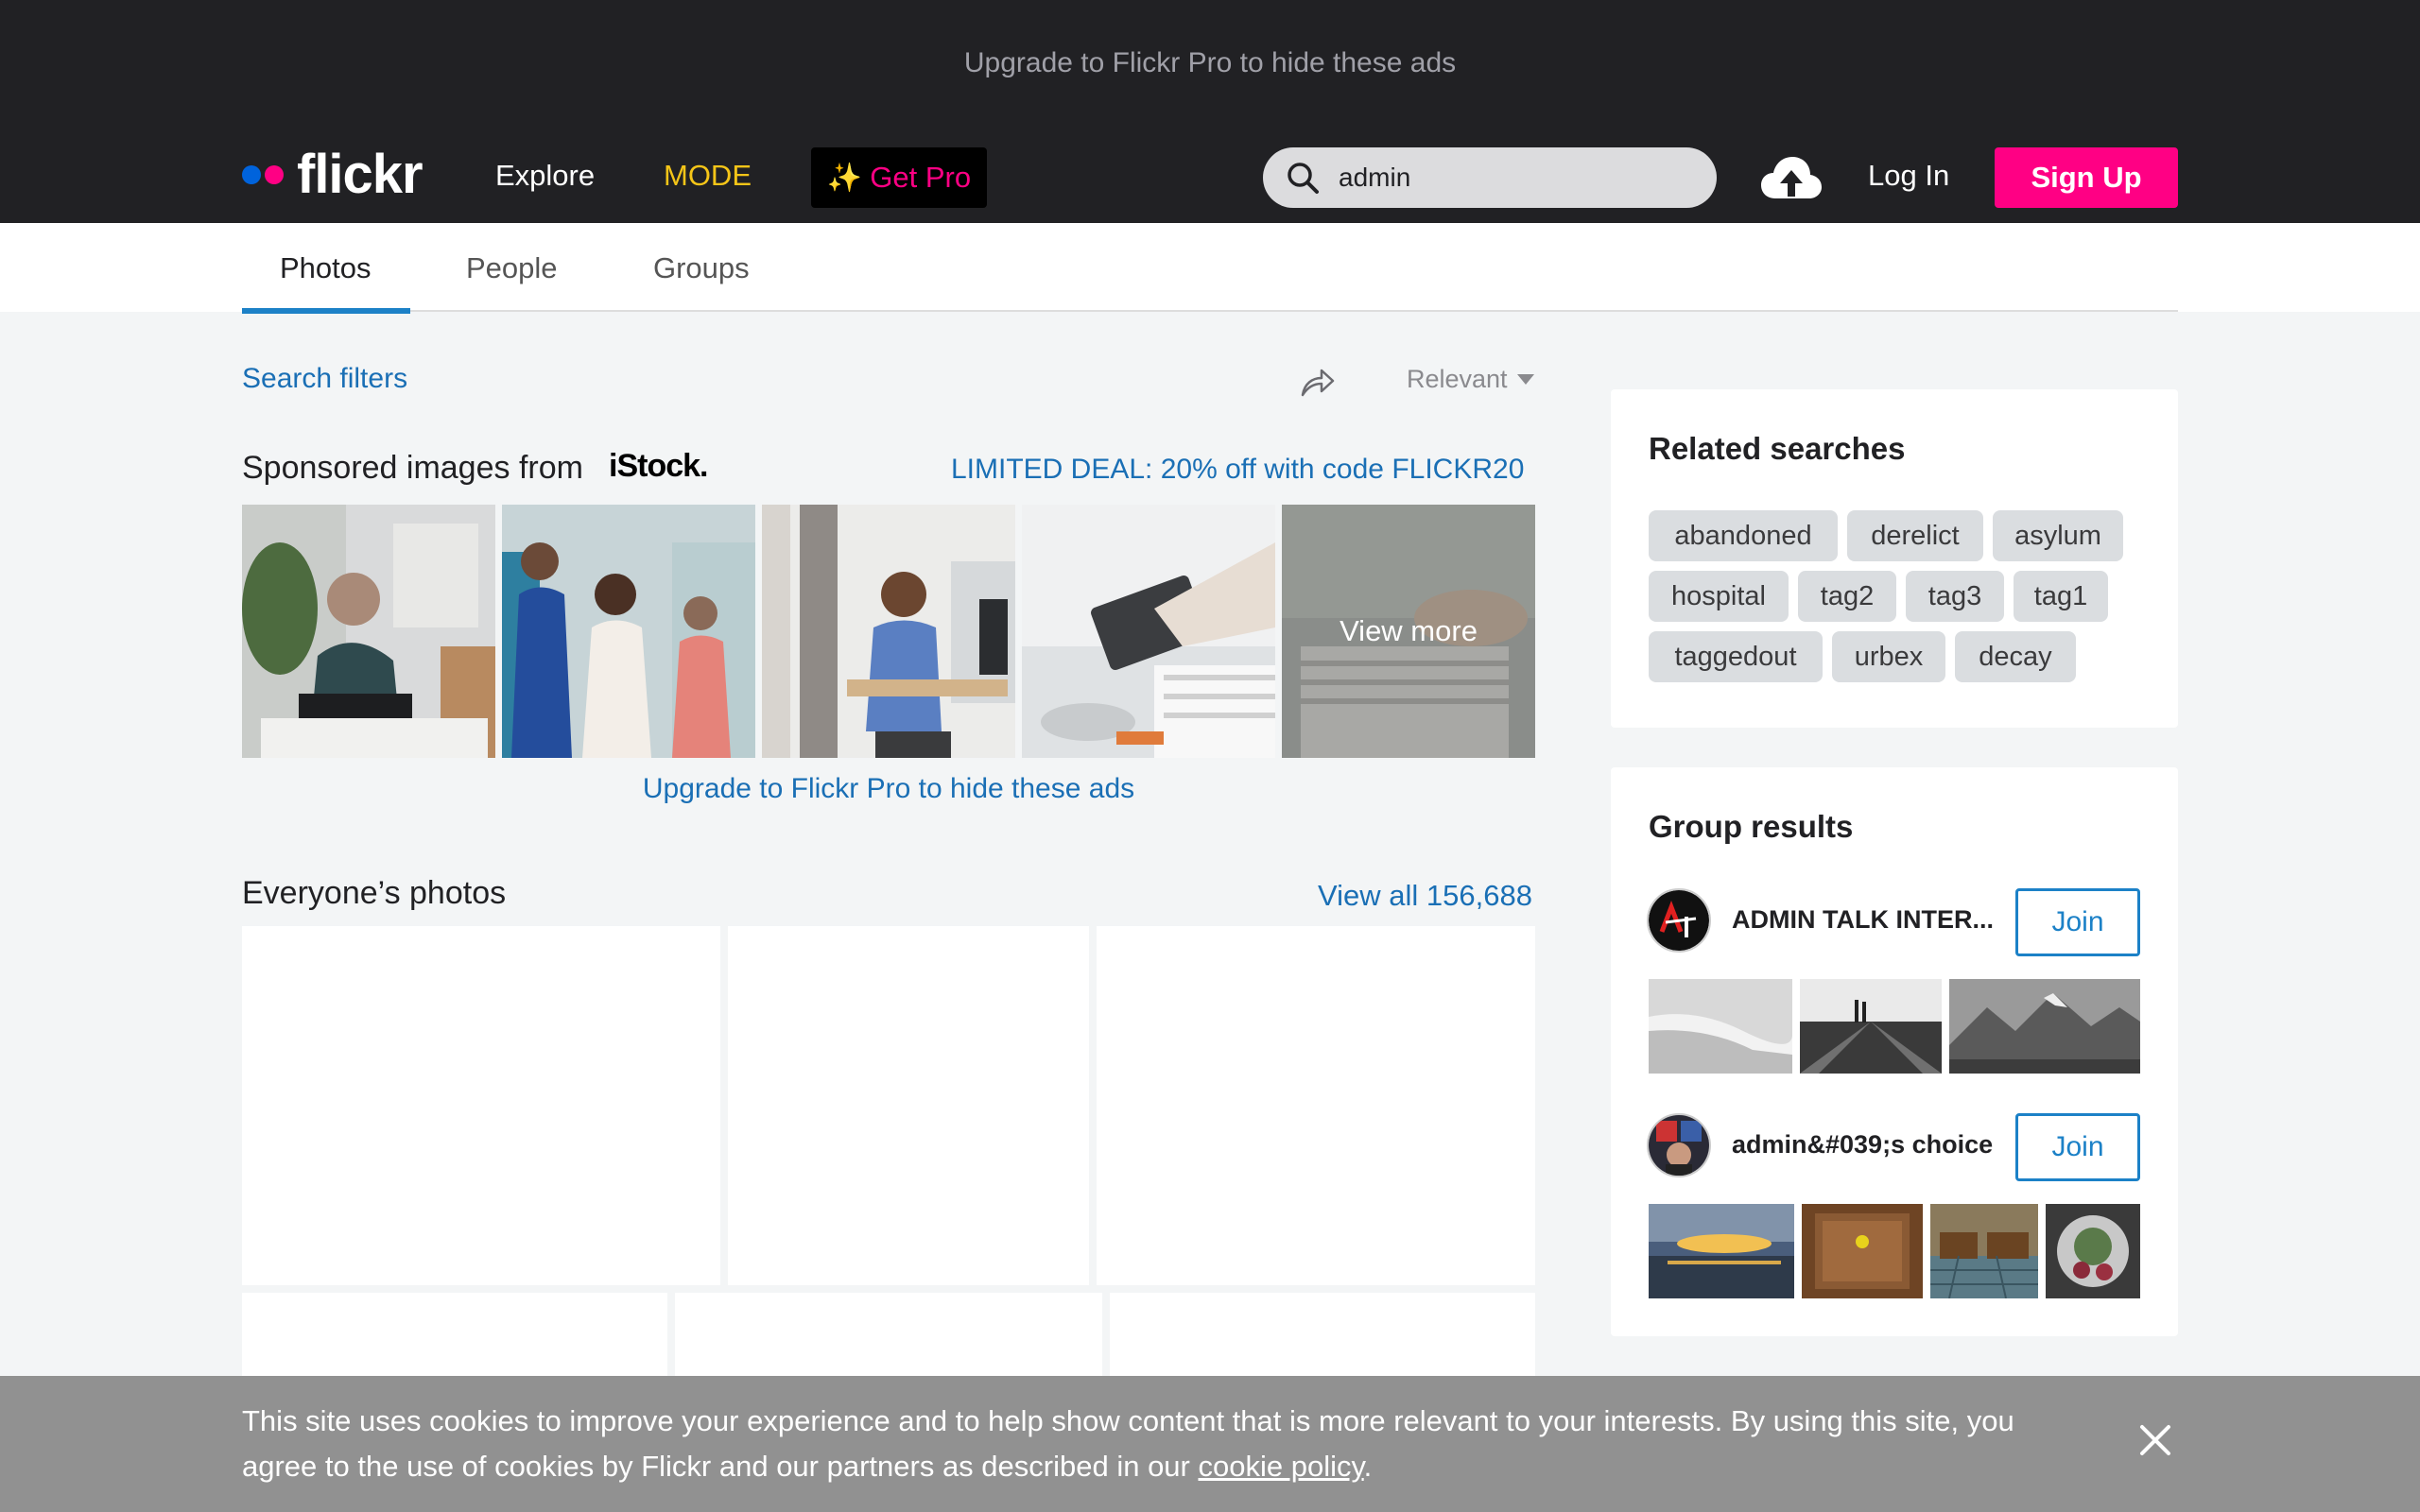 The height and width of the screenshot is (1512, 2420). Describe the element at coordinates (325, 379) in the screenshot. I see `search-filters-link: Search filters` at that location.